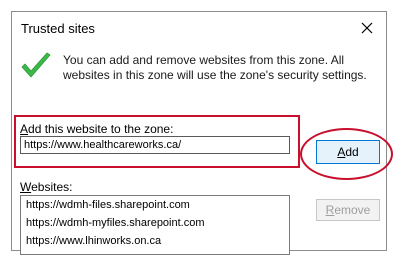 The width and height of the screenshot is (398, 255). I want to click on remove-button-text: emove, so click(352, 210).